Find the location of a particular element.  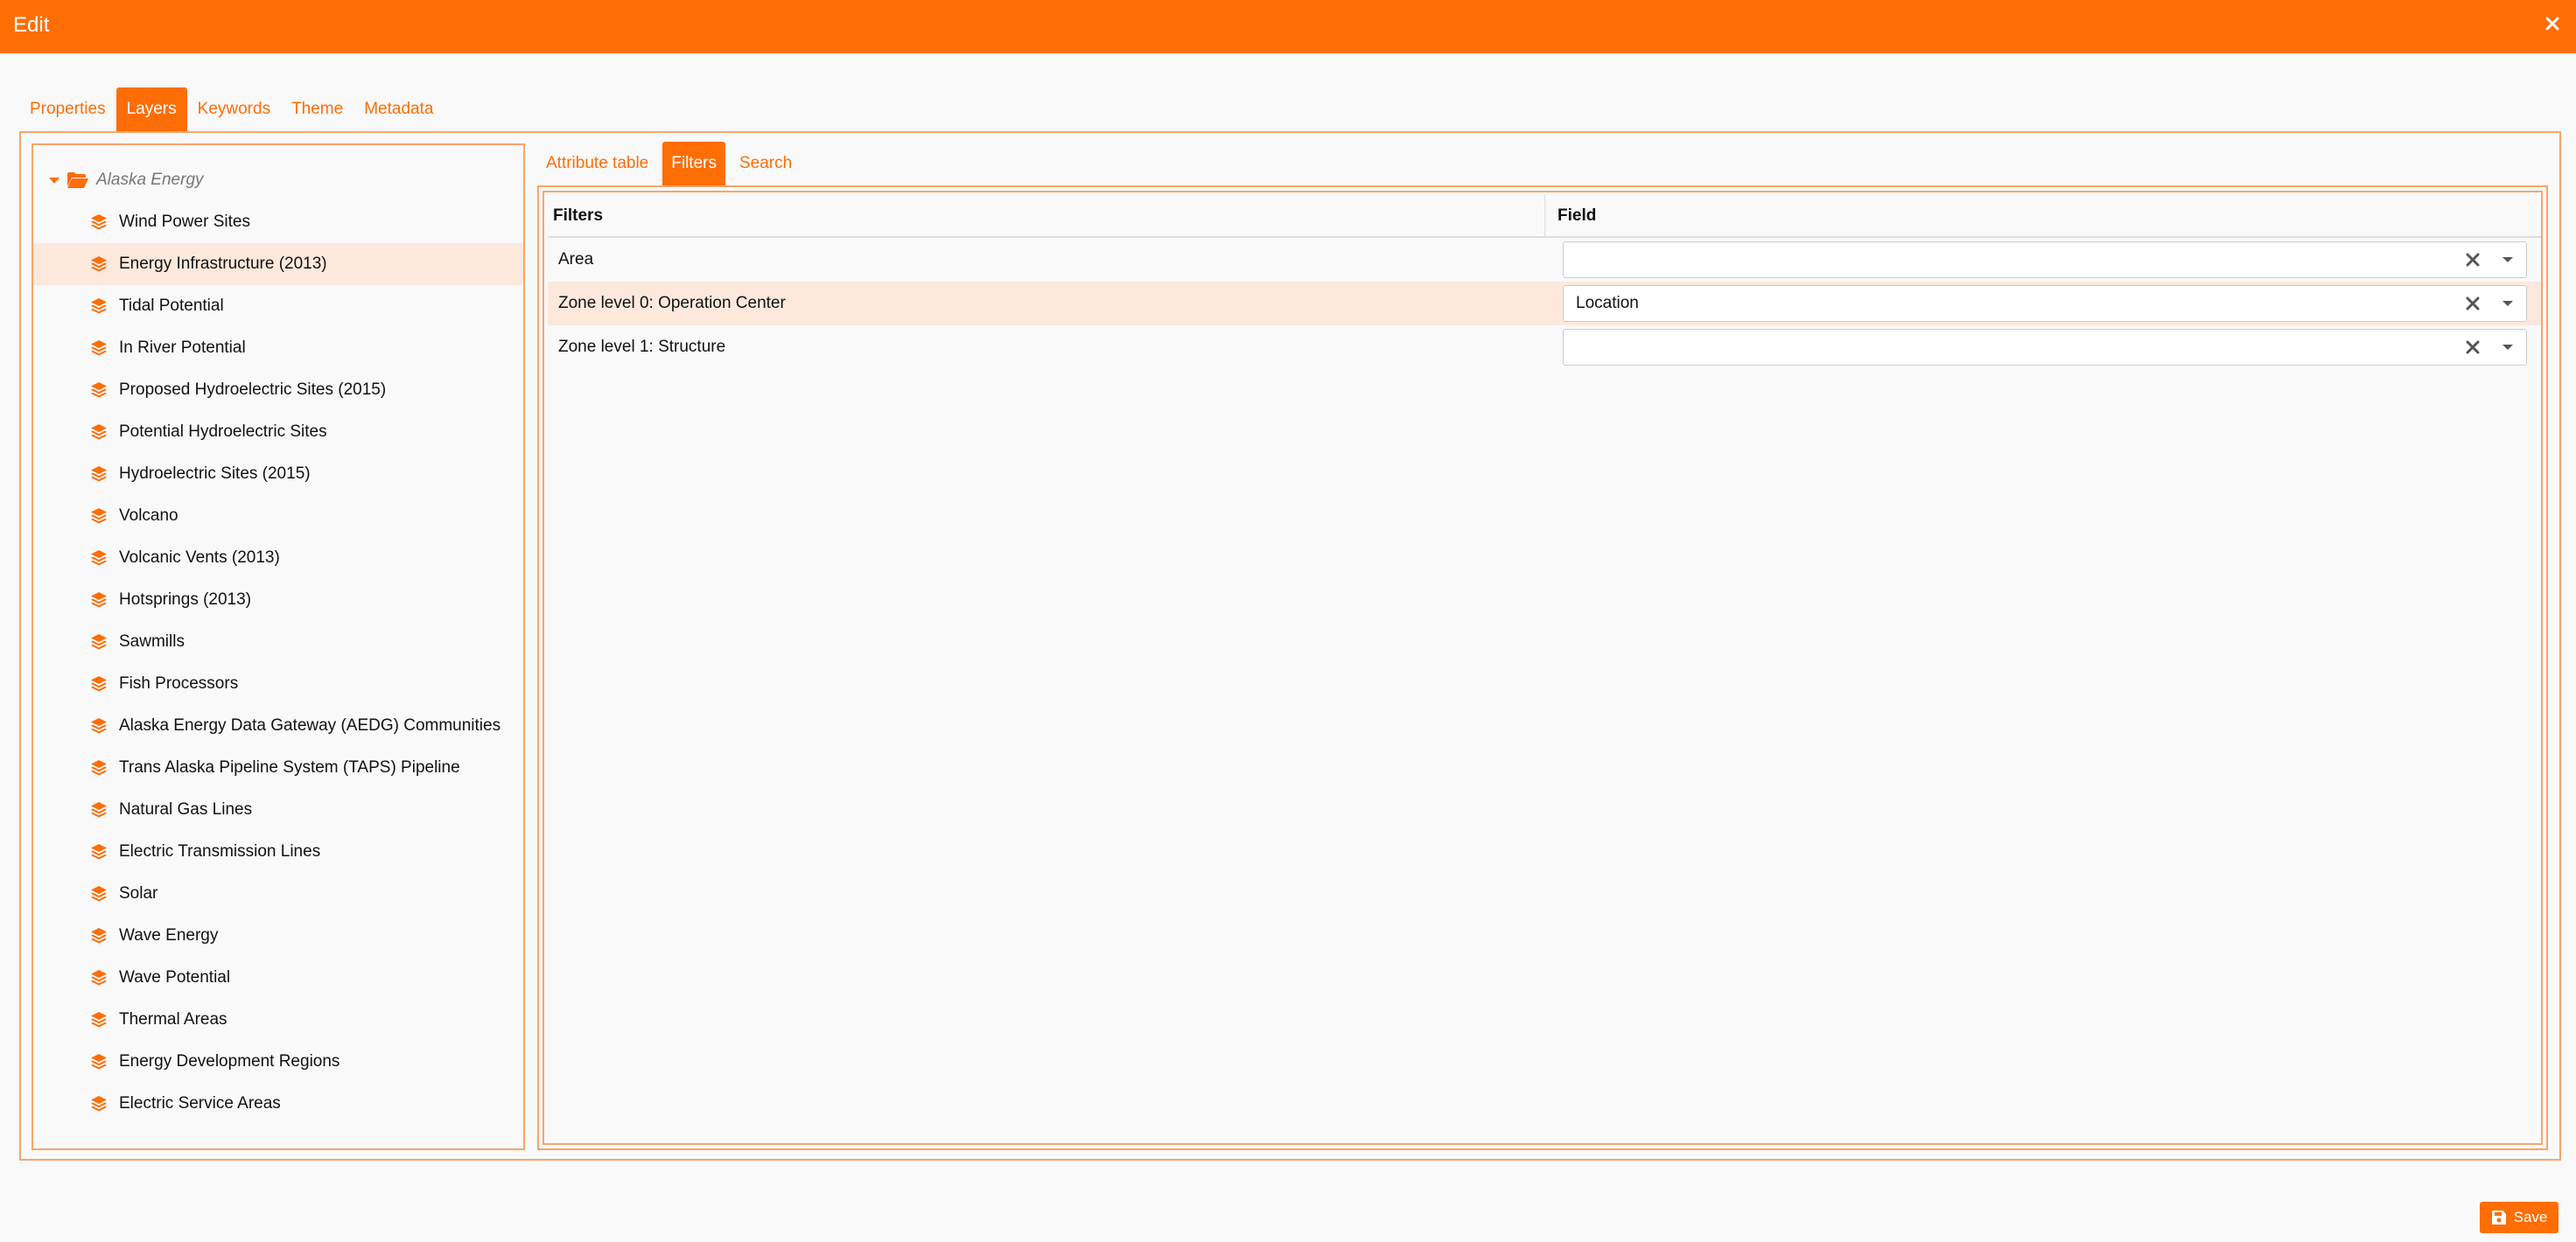

tab-label: Search is located at coordinates (765, 163).